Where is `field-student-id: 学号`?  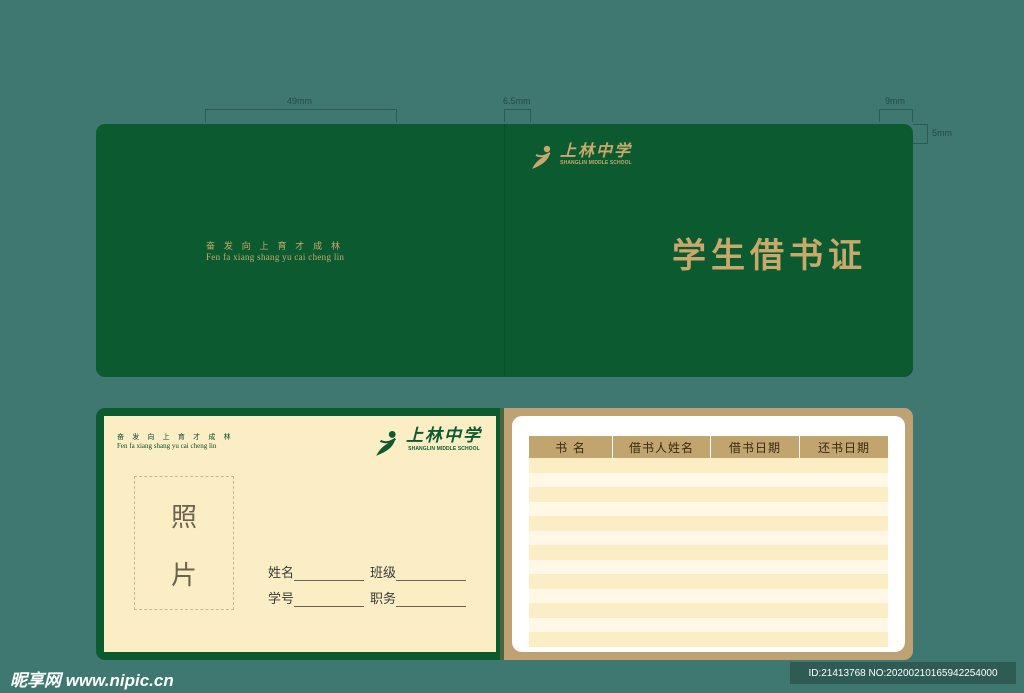 field-student-id: 学号 is located at coordinates (316, 597).